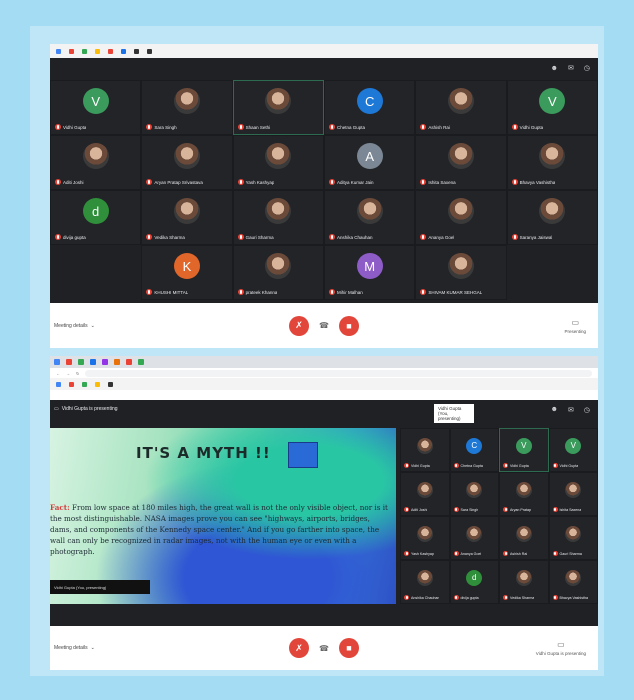 This screenshot has height=700, width=634. I want to click on participant-name: Aditi Joshi, so click(415, 509).